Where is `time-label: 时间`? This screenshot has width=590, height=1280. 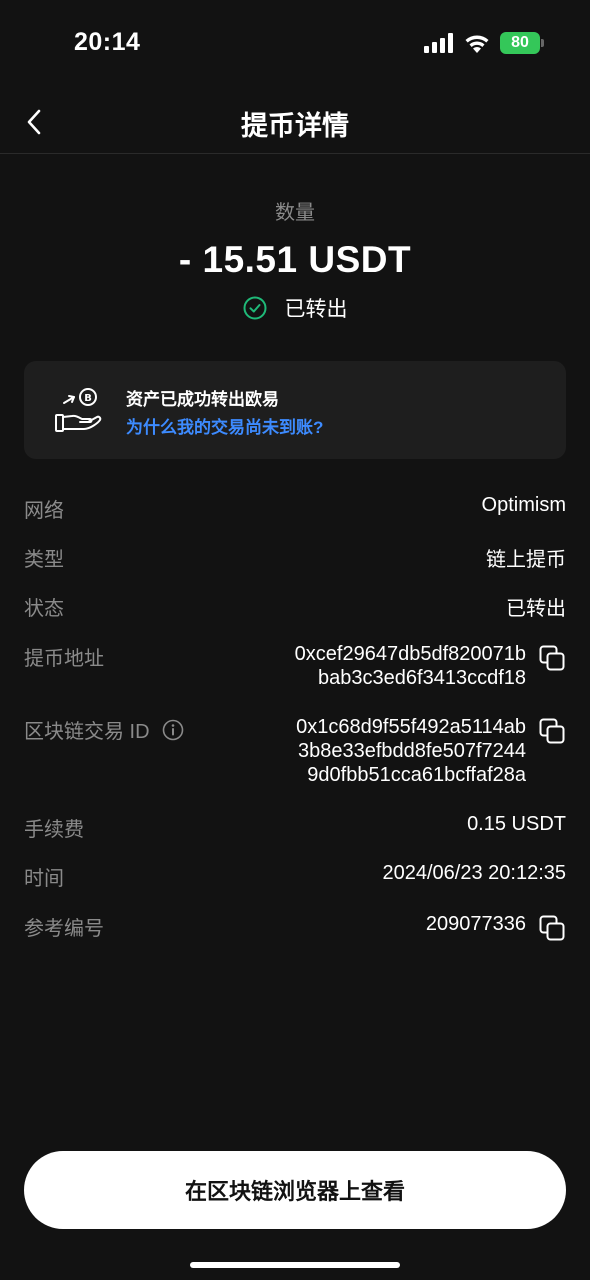 time-label: 时间 is located at coordinates (44, 879).